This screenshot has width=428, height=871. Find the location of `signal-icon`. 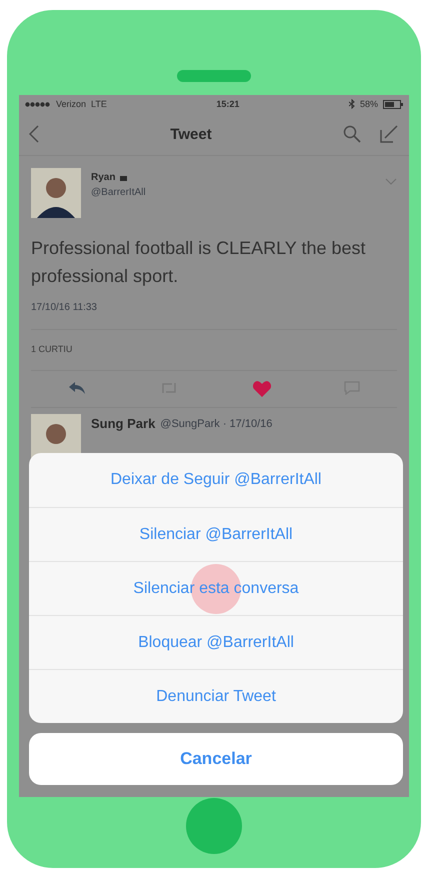

signal-icon is located at coordinates (38, 104).